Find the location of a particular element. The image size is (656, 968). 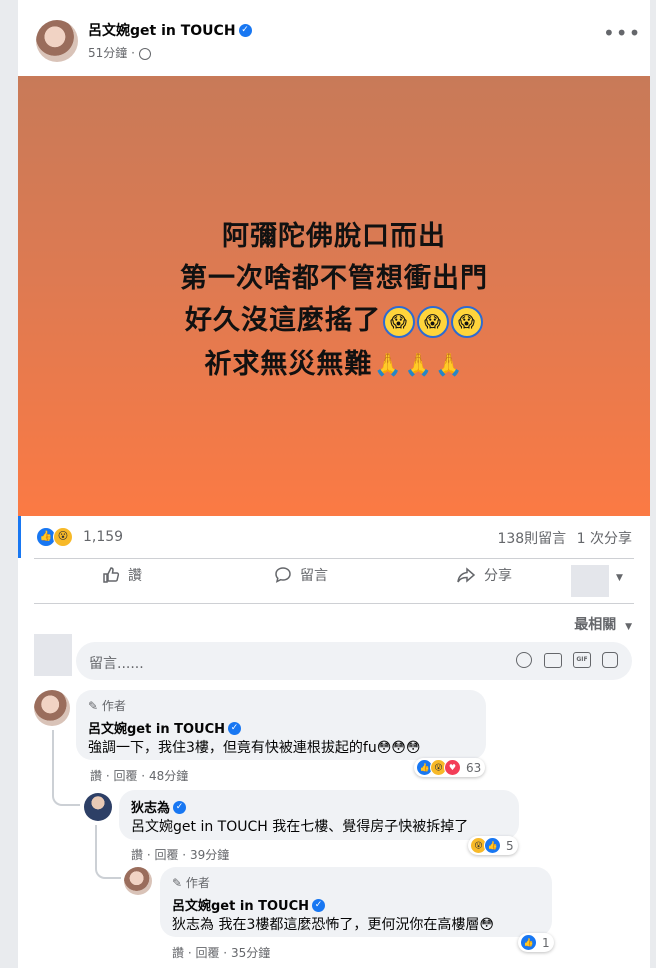

post-line-3: 好久沒這麼搖了 is located at coordinates (283, 320).